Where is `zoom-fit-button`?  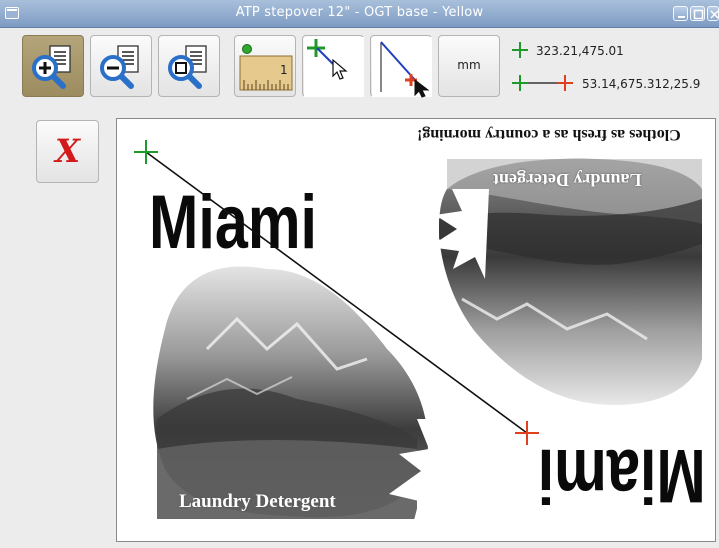 zoom-fit-button is located at coordinates (189, 66).